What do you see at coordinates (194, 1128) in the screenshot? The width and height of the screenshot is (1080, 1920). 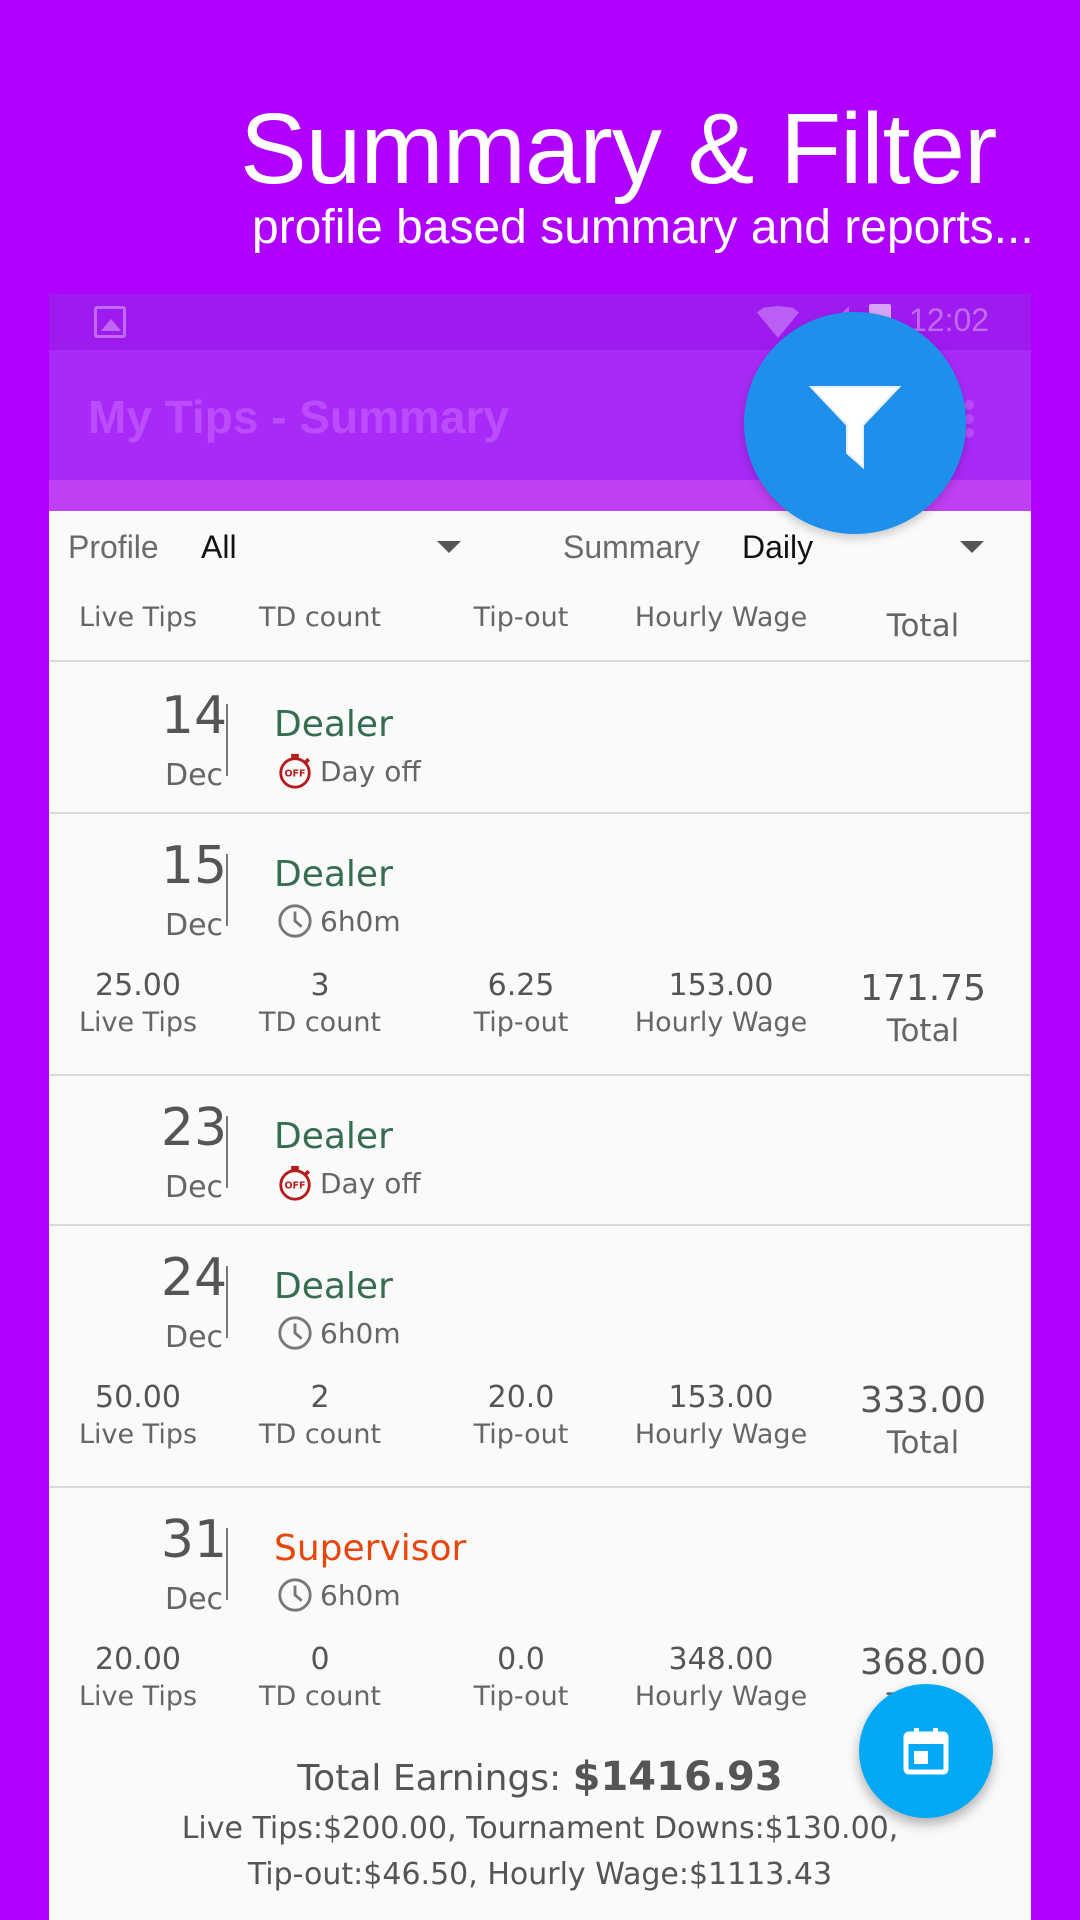 I see `entry-day: 23` at bounding box center [194, 1128].